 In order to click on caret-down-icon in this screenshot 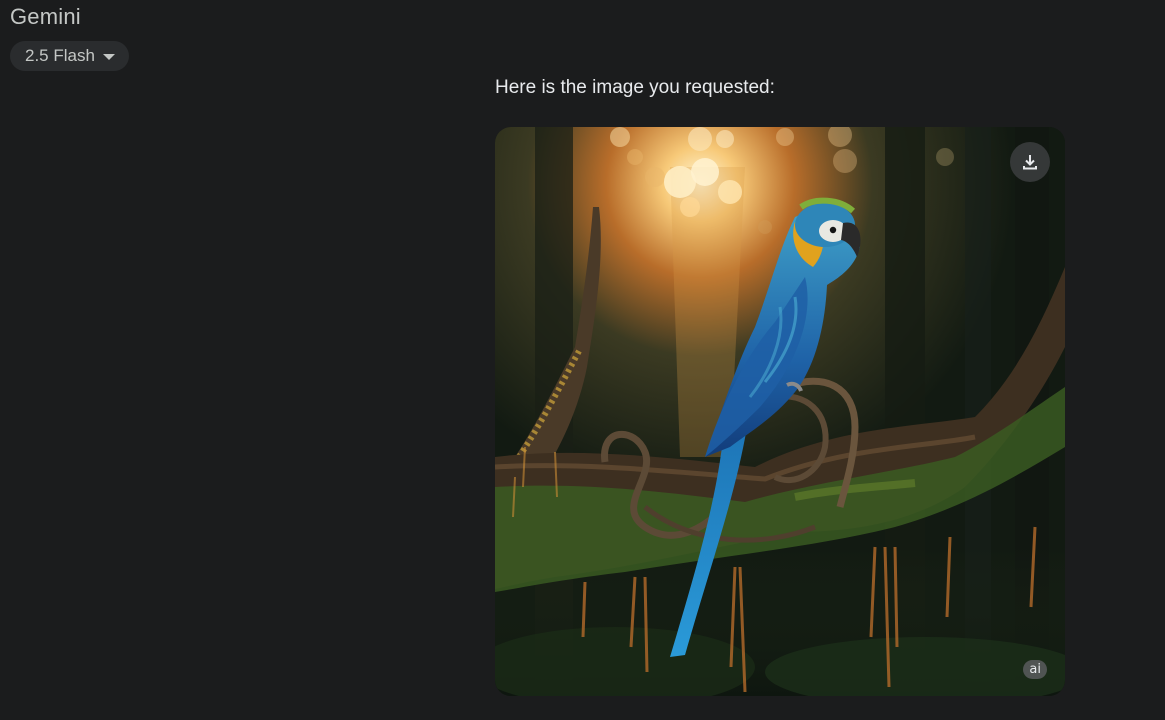, I will do `click(108, 57)`.